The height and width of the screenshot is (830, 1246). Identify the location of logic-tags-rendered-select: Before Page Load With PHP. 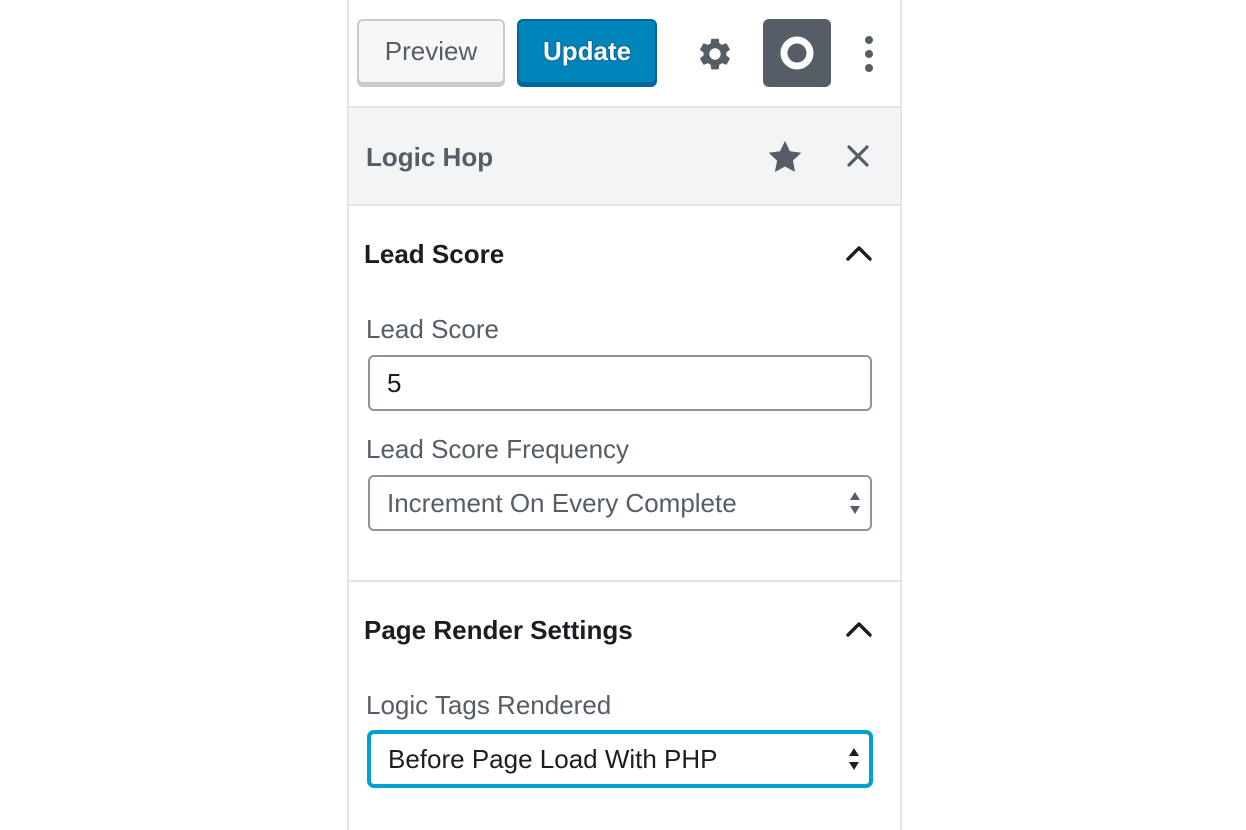
(620, 759).